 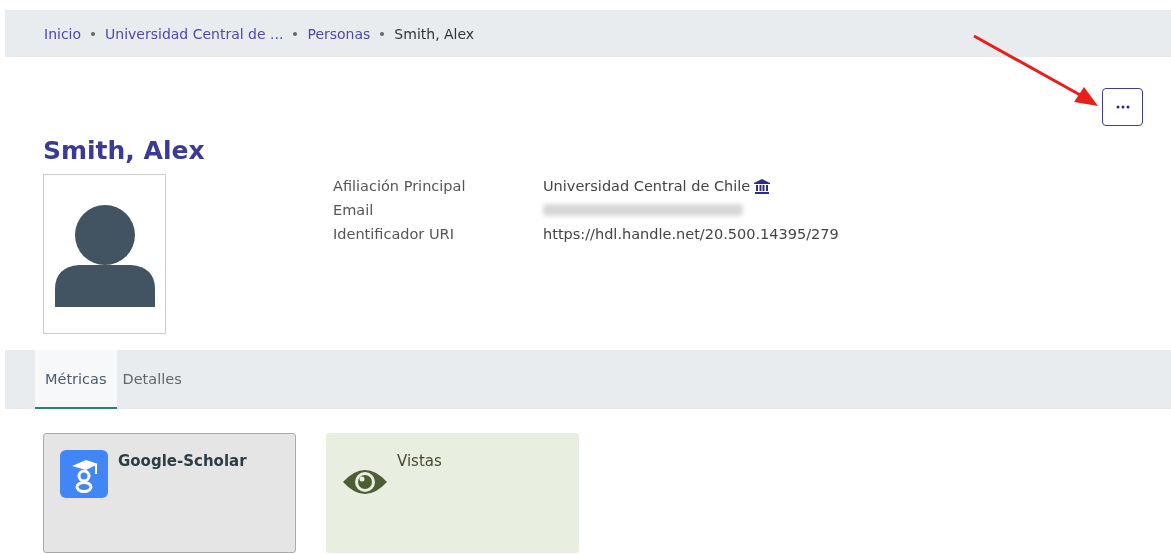 I want to click on field-label: Afiliación Principal, so click(x=400, y=186).